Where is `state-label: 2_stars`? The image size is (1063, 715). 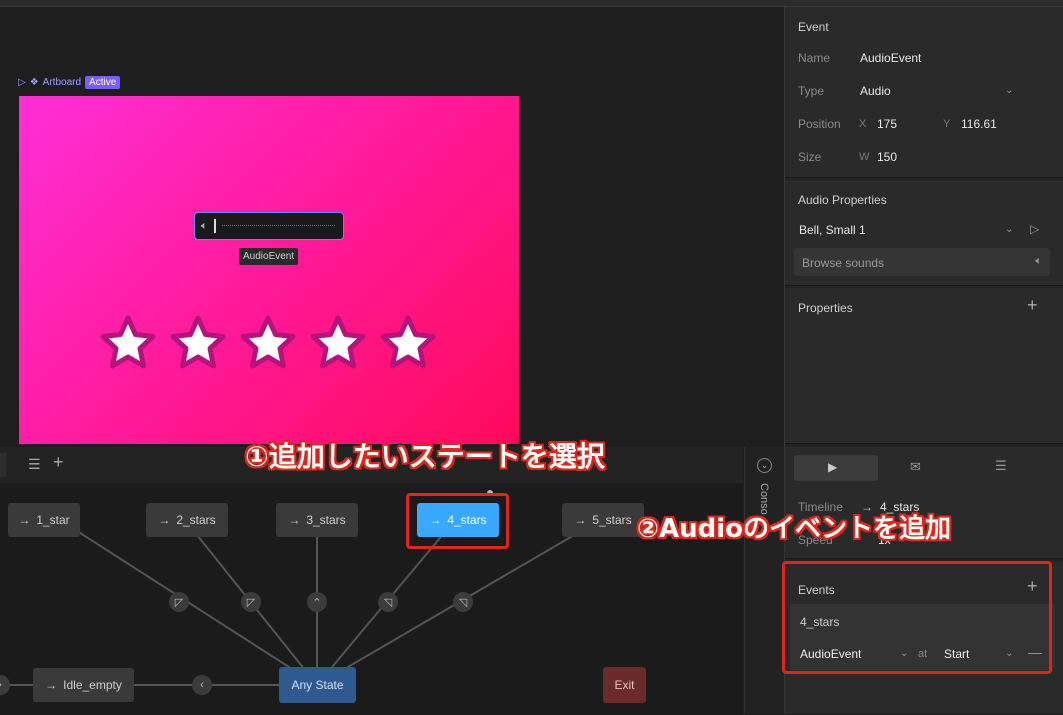 state-label: 2_stars is located at coordinates (196, 520).